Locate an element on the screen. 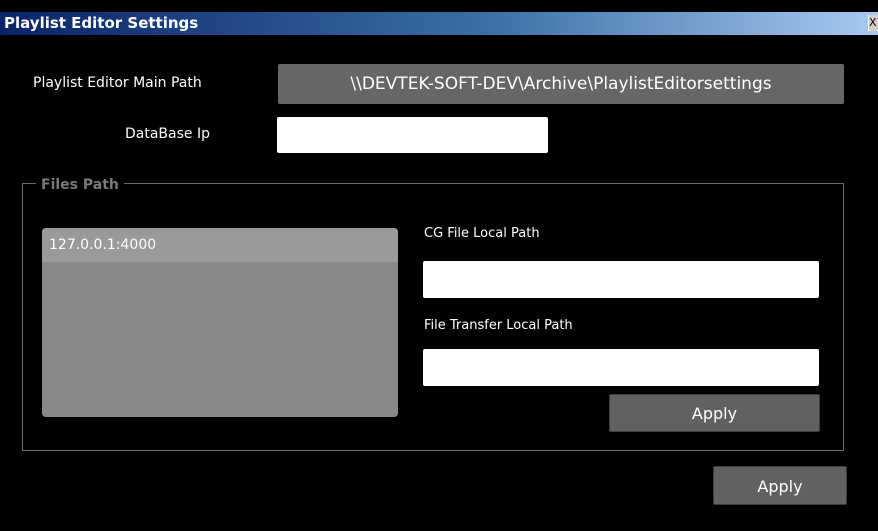  apply-button: Apply is located at coordinates (780, 485).